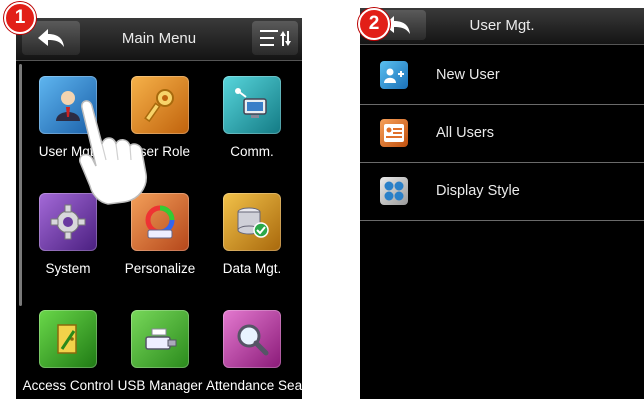 The width and height of the screenshot is (644, 399). I want to click on sort-icon, so click(275, 38).